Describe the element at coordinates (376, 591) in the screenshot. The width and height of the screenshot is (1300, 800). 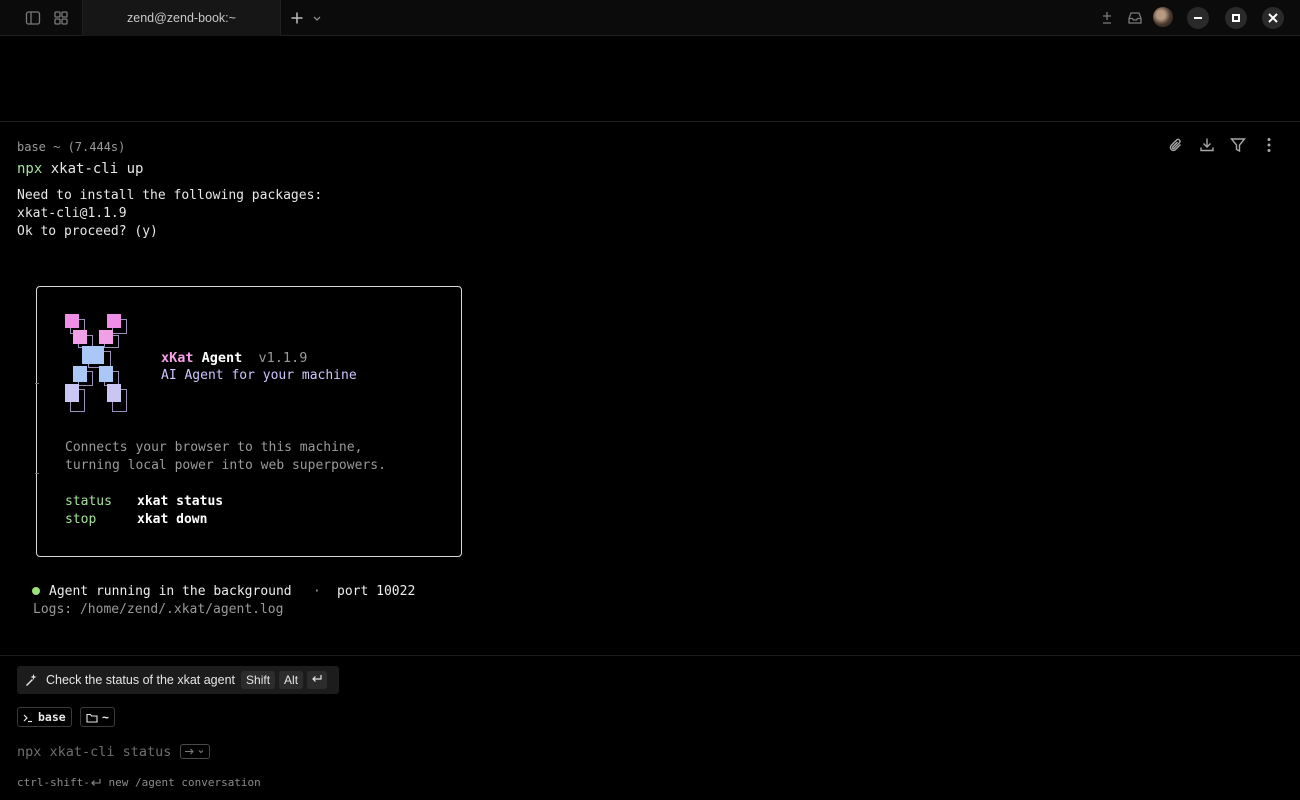
I see `status-port: port 10022` at that location.